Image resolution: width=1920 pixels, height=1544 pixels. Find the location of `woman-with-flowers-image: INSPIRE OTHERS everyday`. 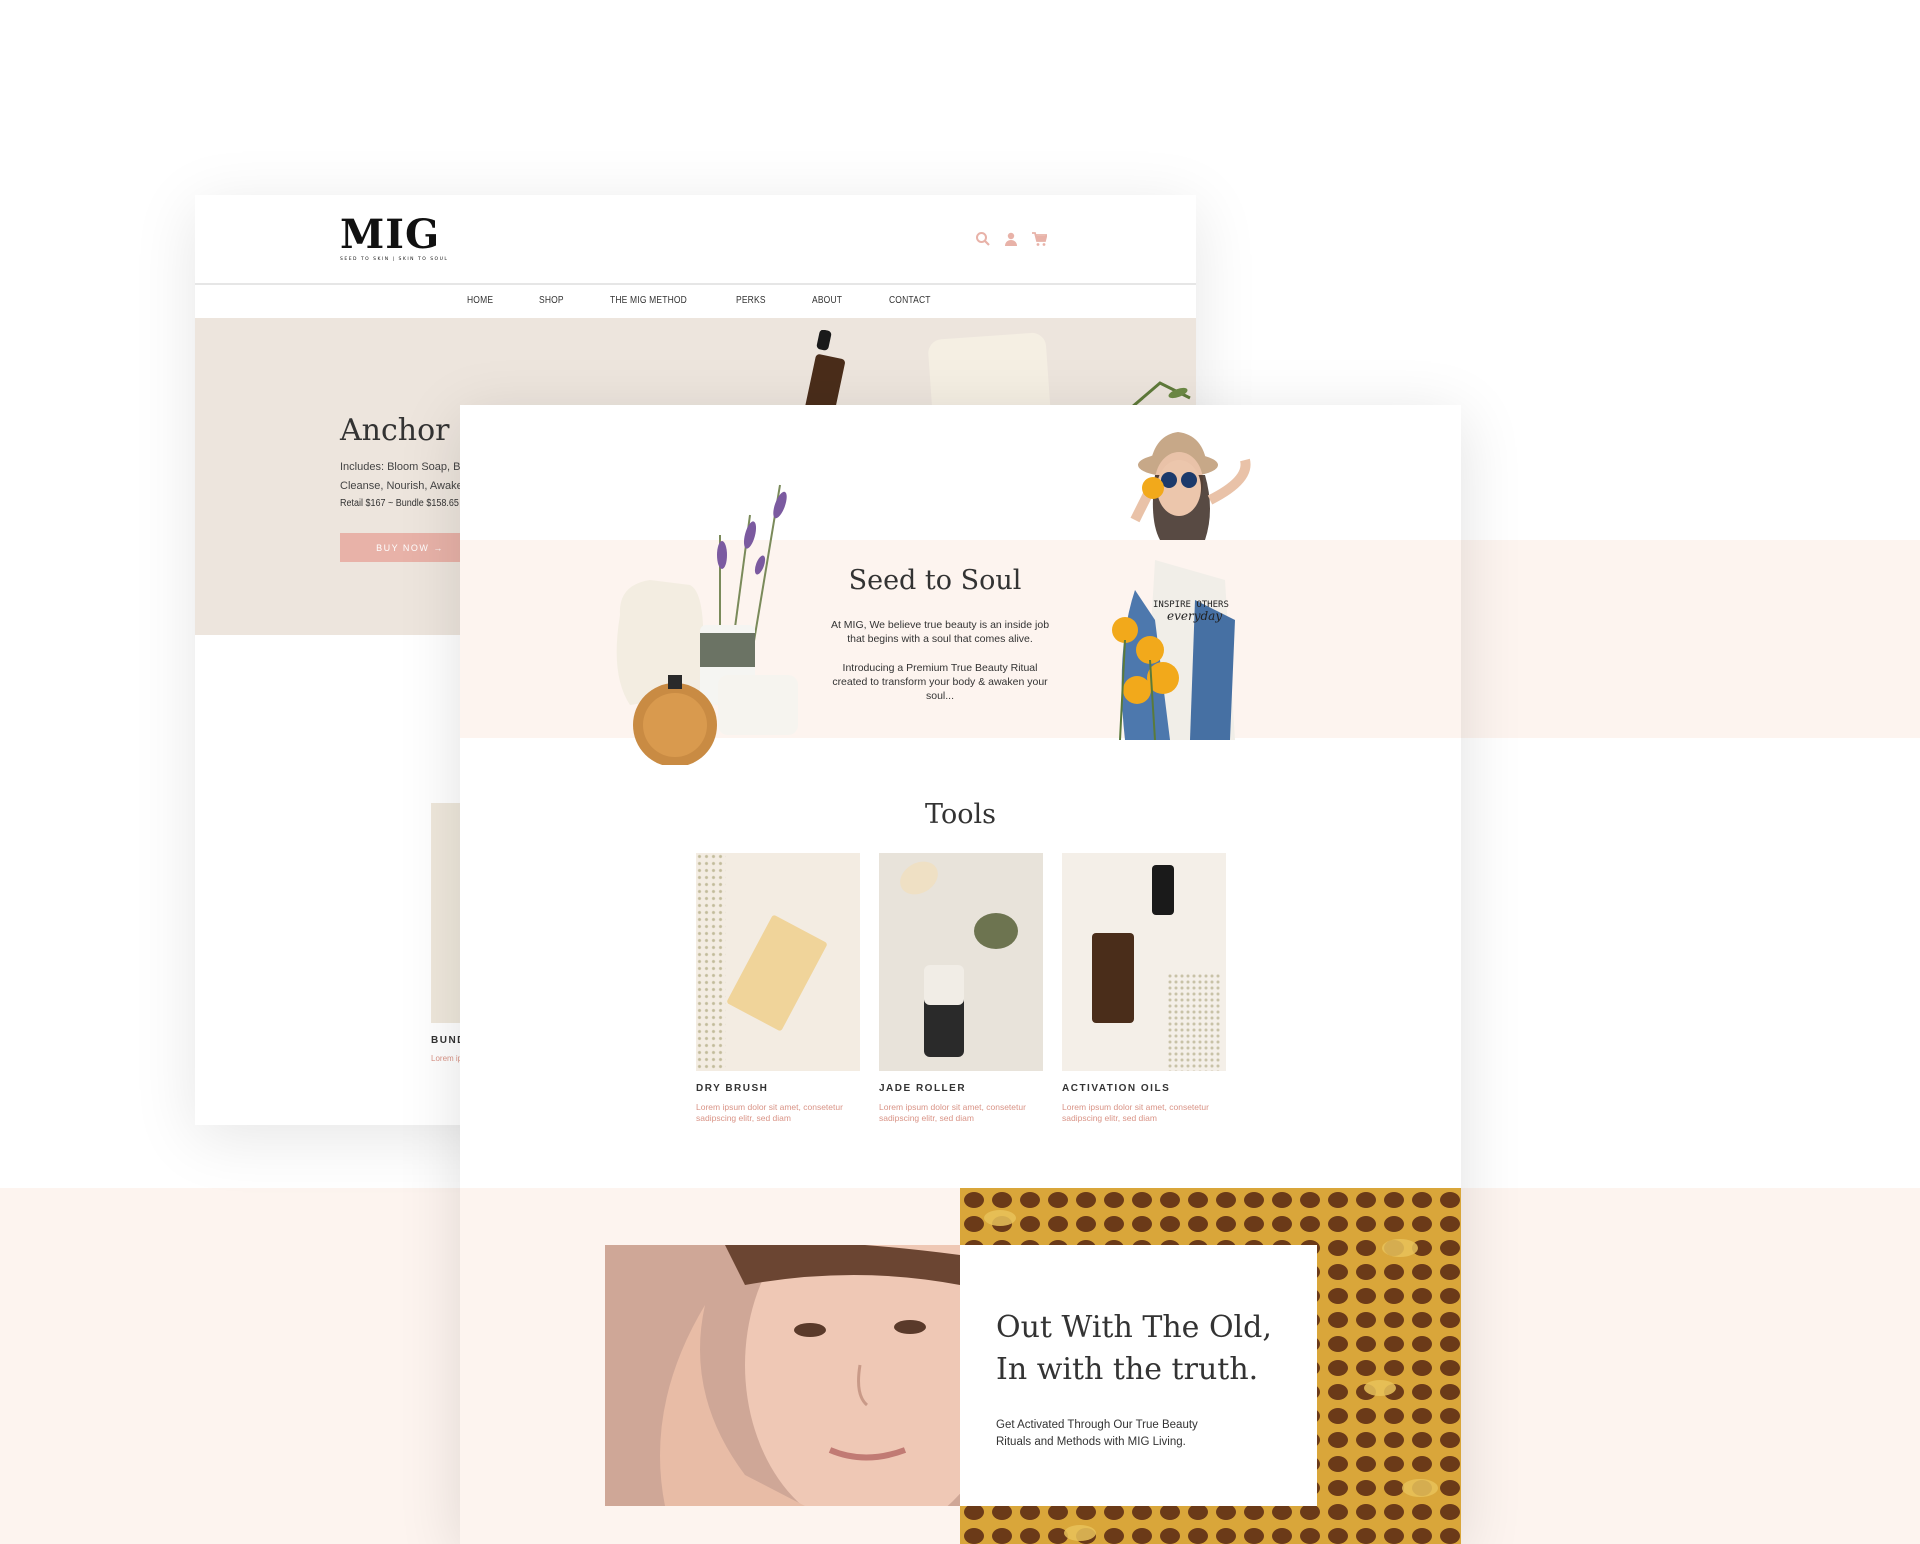

woman-with-flowers-image: INSPIRE OTHERS everyday is located at coordinates (1181, 586).